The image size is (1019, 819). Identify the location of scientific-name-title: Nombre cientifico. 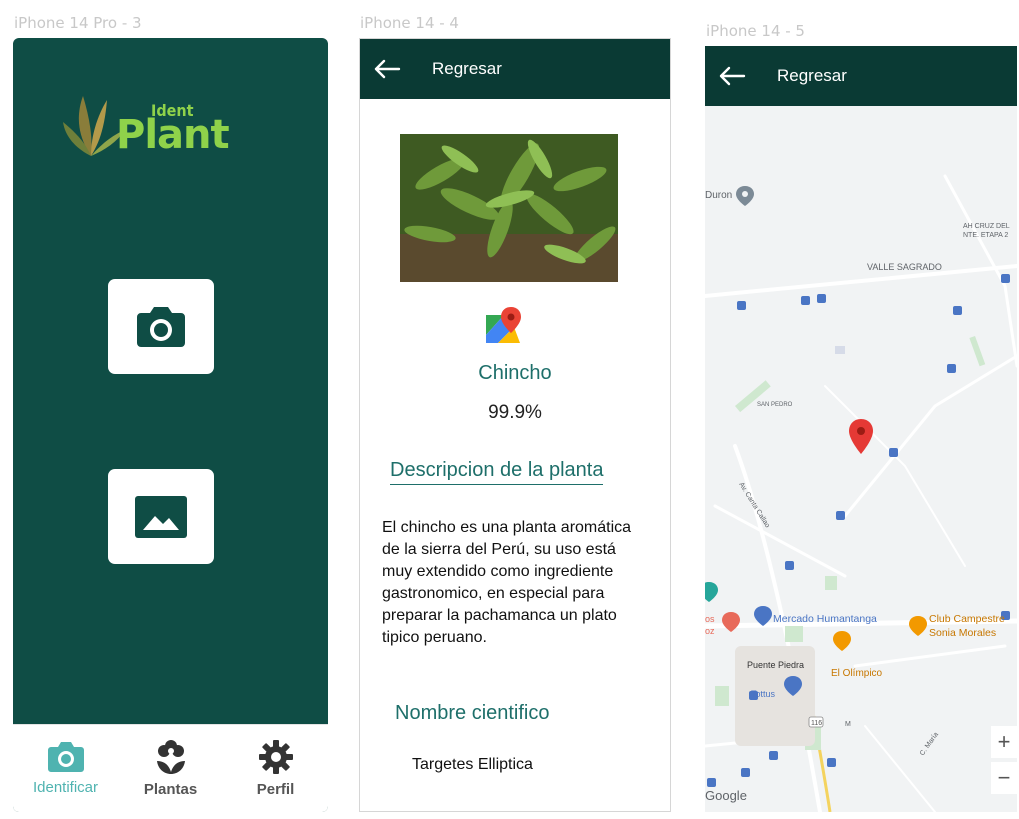
(472, 713).